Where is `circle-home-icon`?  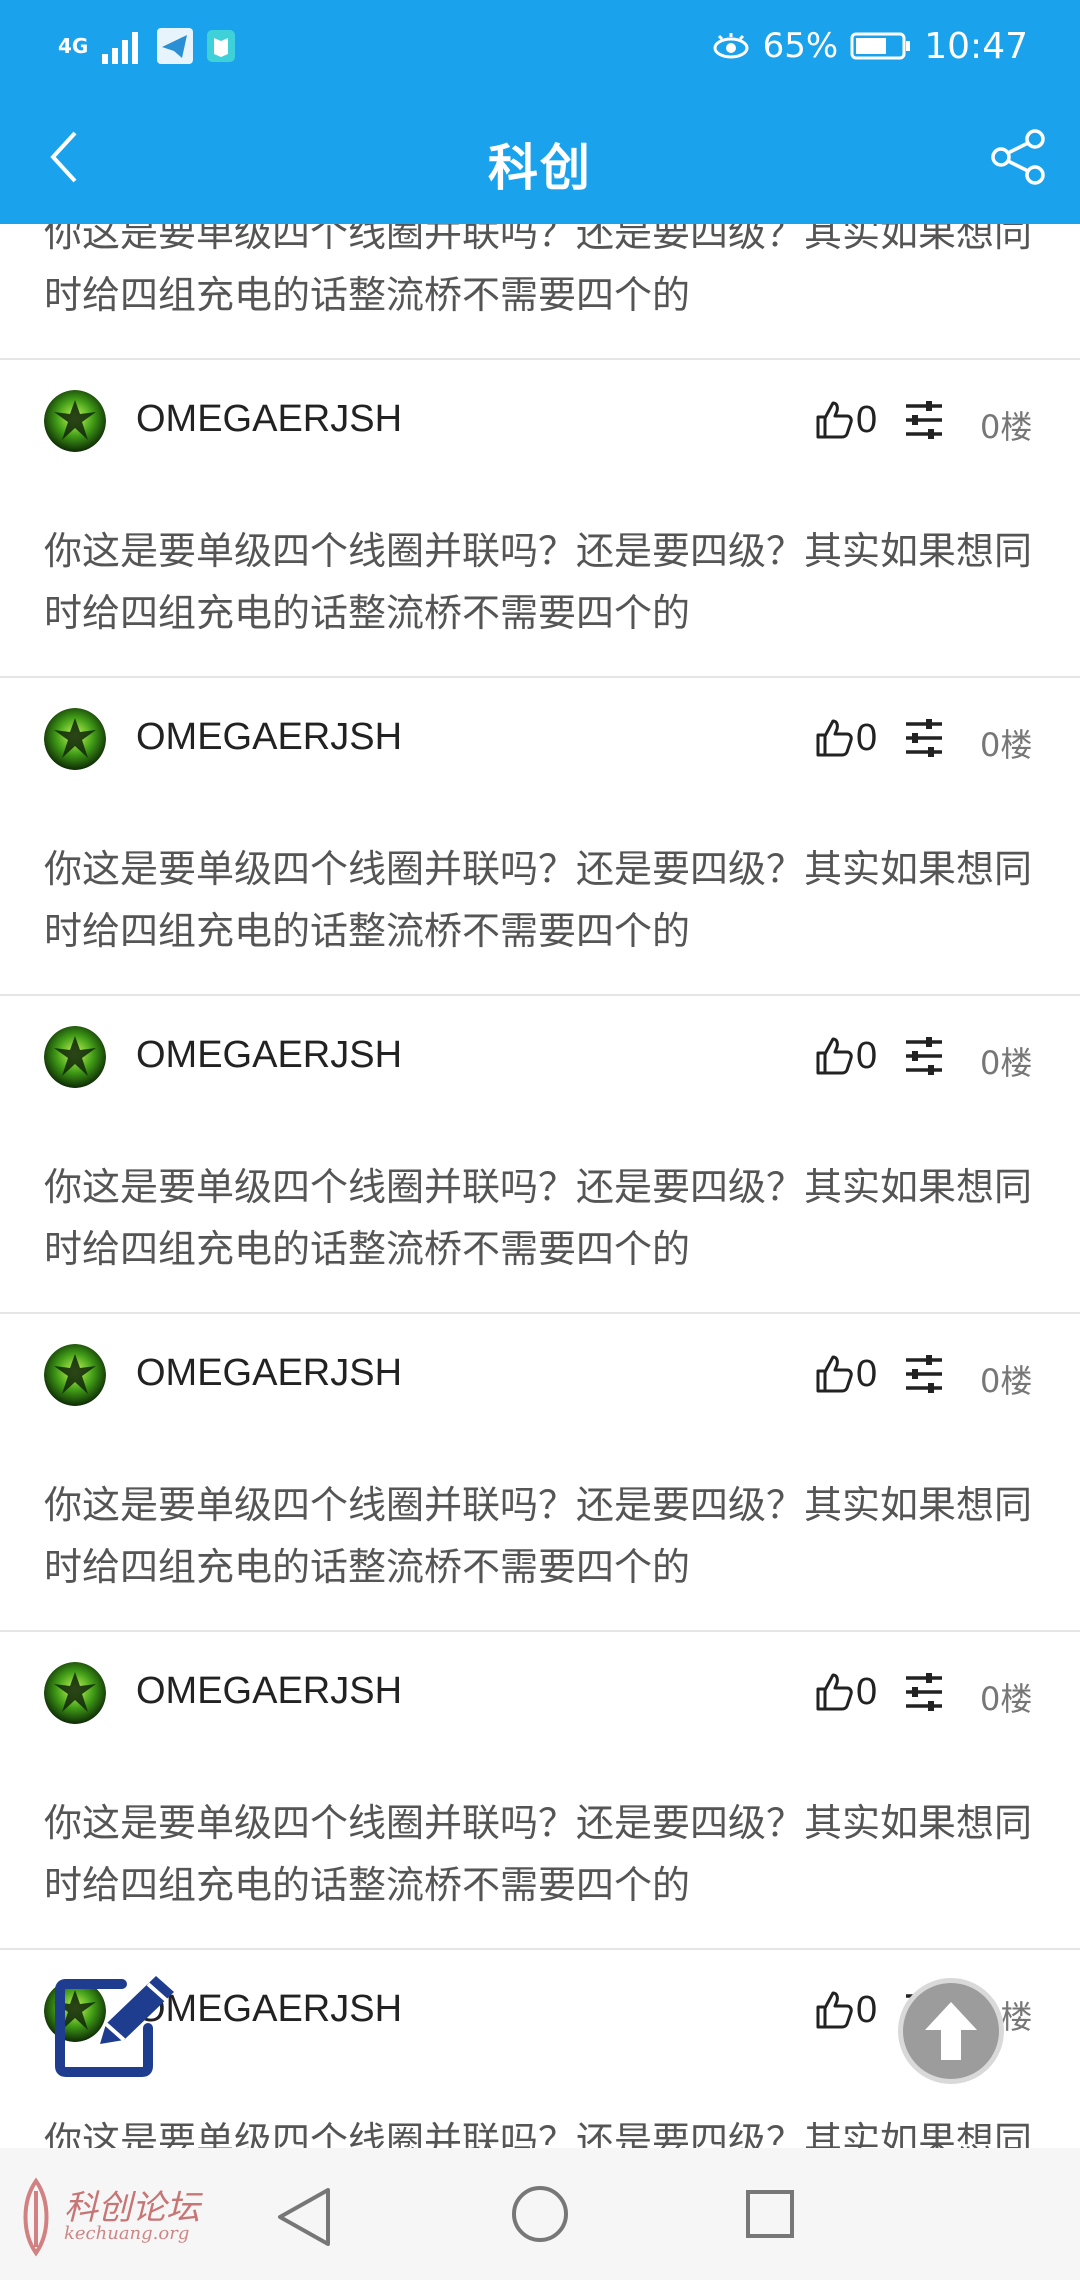 circle-home-icon is located at coordinates (540, 2214).